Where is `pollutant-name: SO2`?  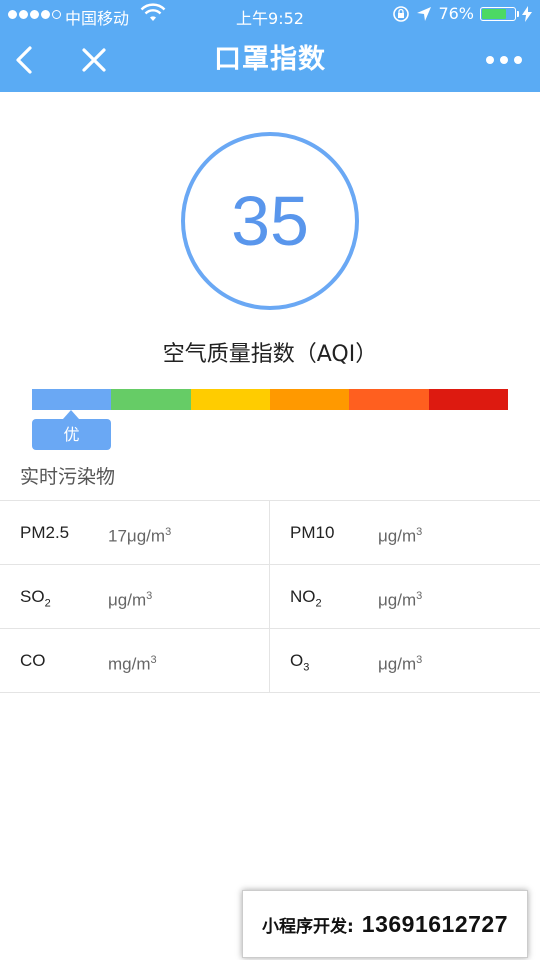
pollutant-name: SO2 is located at coordinates (35, 598).